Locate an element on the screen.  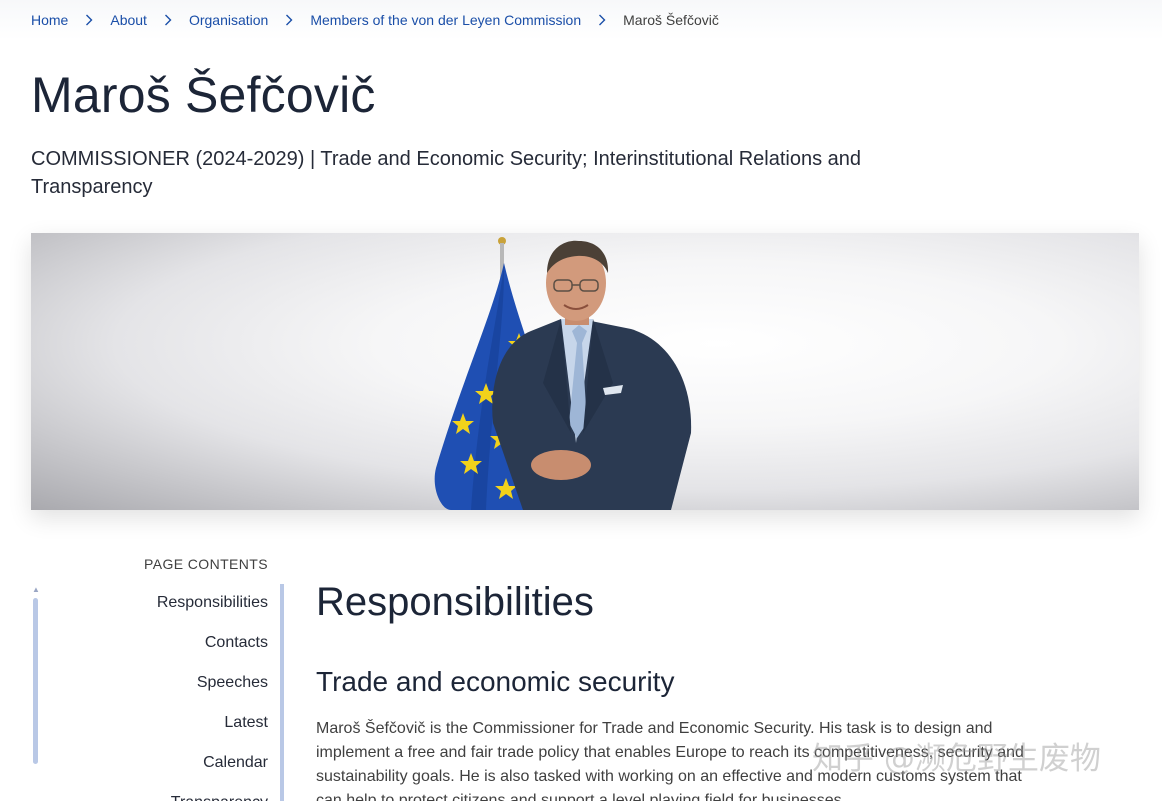
page-contents-heading: PAGE CONTENTS is located at coordinates (206, 564).